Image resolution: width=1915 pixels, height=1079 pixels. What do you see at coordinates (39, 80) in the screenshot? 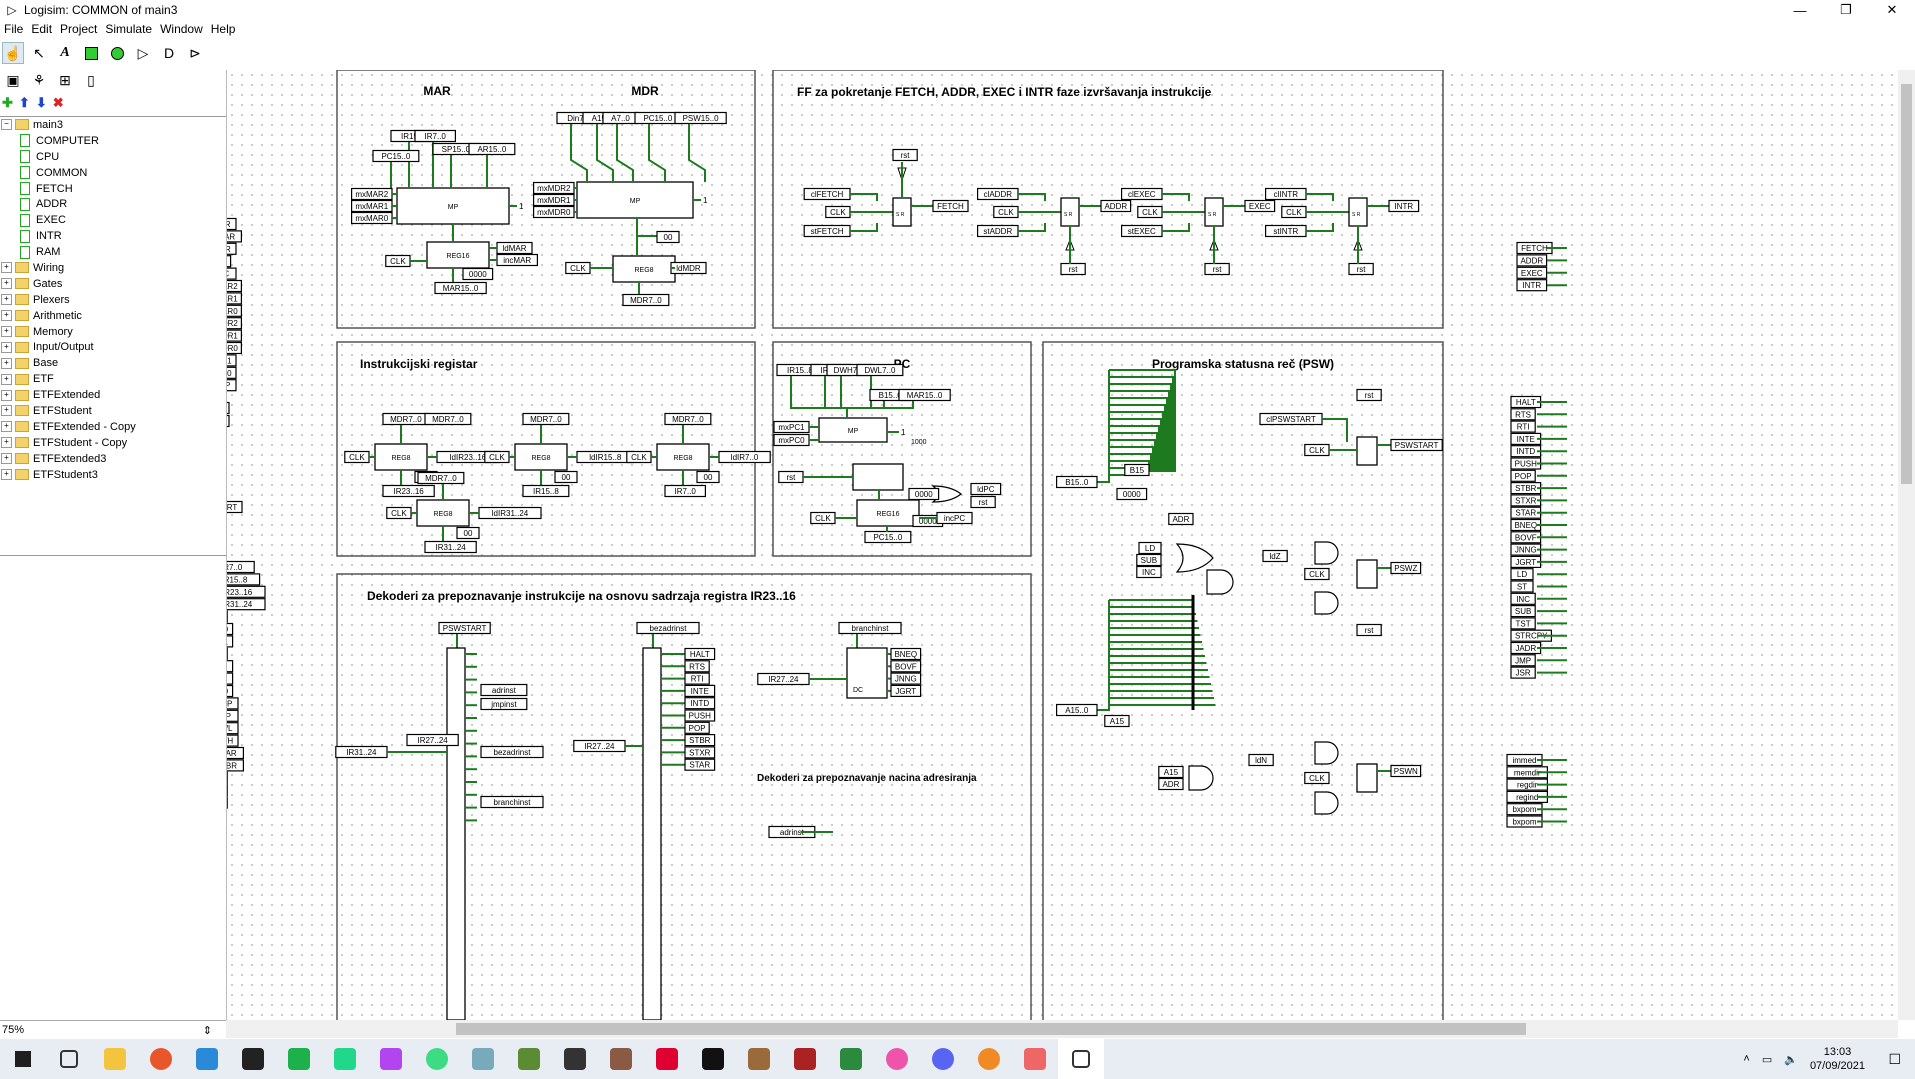
I see `sim-tree-icon: ⚘` at bounding box center [39, 80].